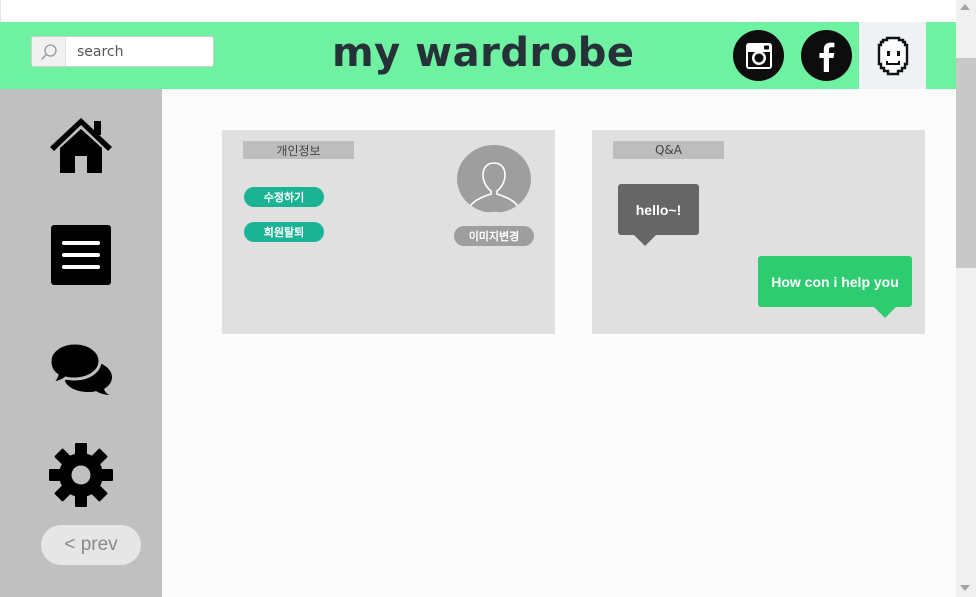 The height and width of the screenshot is (597, 976). Describe the element at coordinates (478, 11) in the screenshot. I see `top-strip` at that location.